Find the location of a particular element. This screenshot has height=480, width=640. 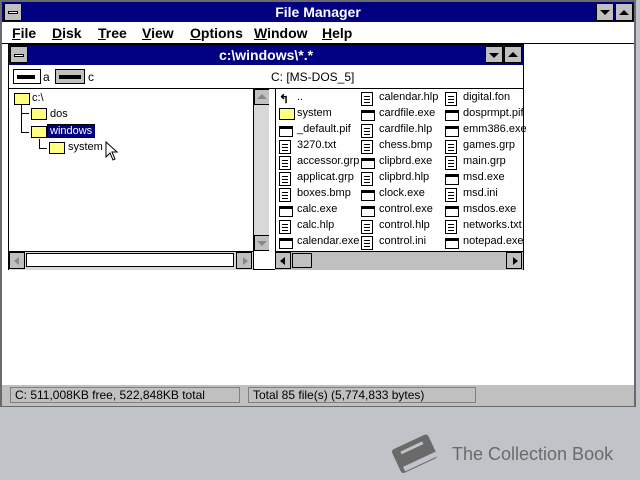

menu-file: File is located at coordinates (24, 33).